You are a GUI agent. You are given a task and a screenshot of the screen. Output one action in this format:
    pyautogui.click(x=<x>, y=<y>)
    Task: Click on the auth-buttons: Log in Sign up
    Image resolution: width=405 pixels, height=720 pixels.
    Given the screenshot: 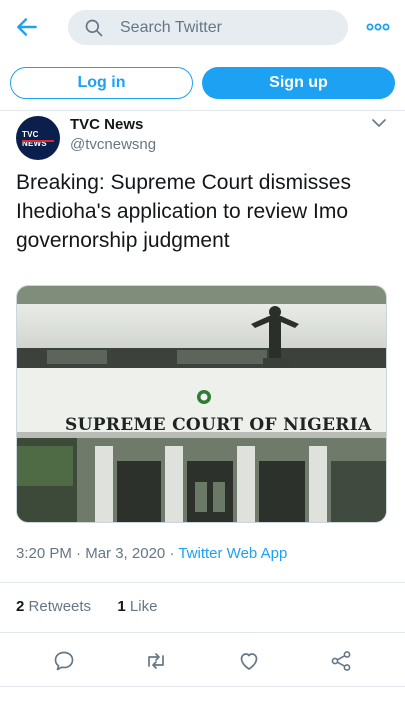 What is the action you would take?
    pyautogui.click(x=202, y=84)
    